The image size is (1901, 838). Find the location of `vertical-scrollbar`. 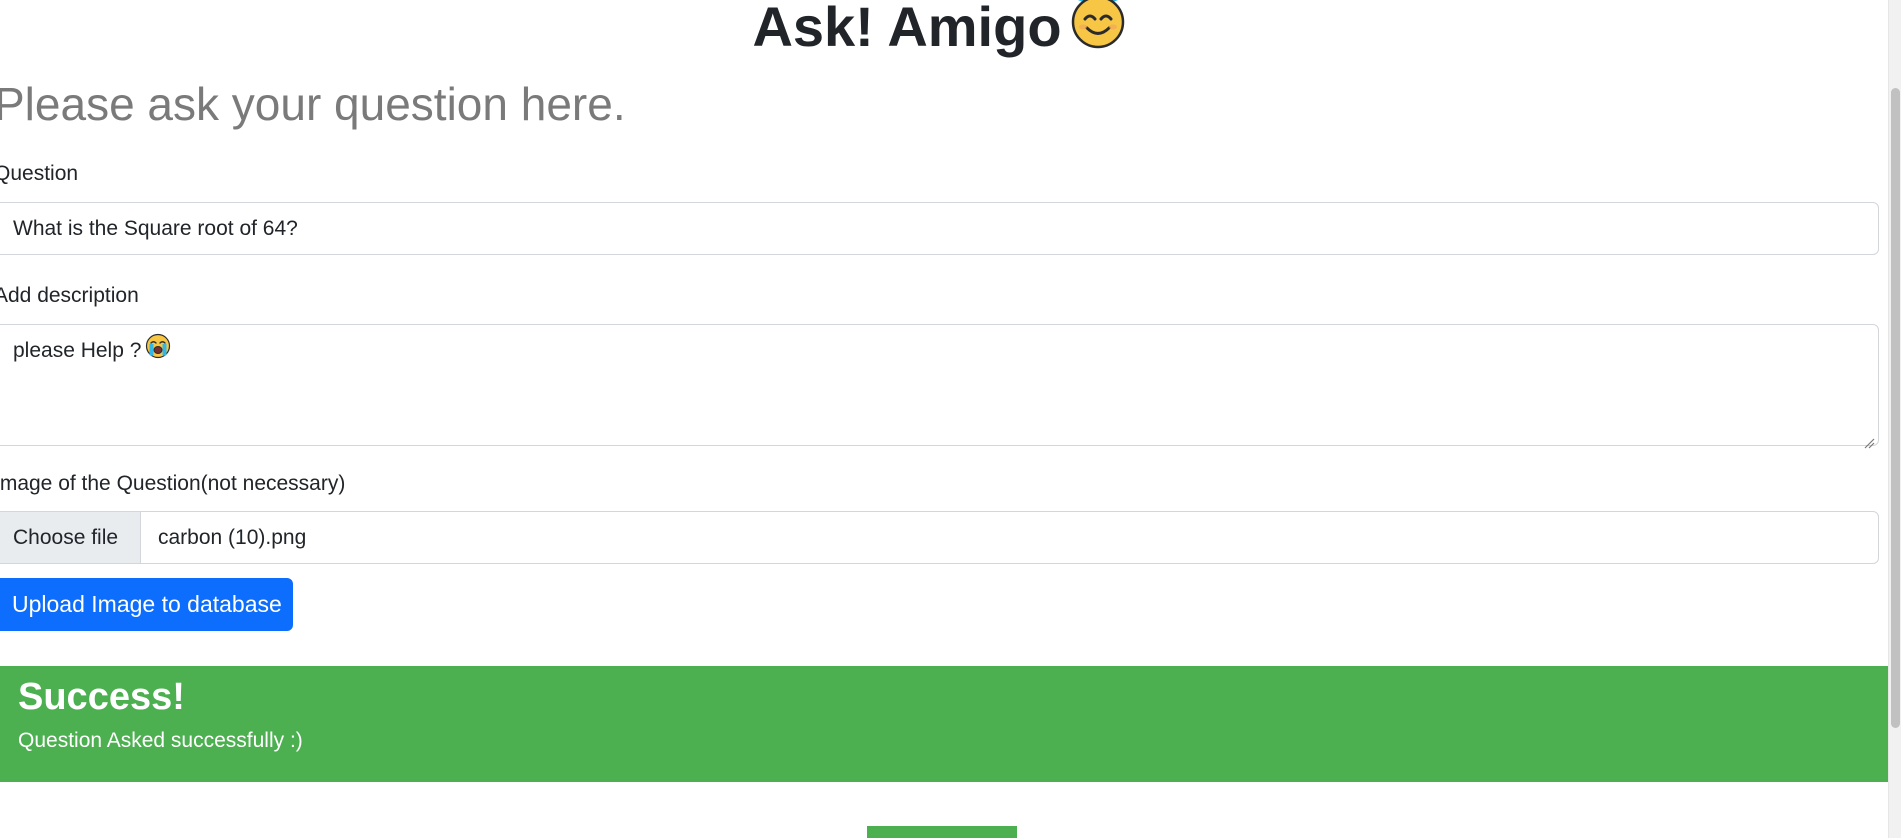

vertical-scrollbar is located at coordinates (1894, 419).